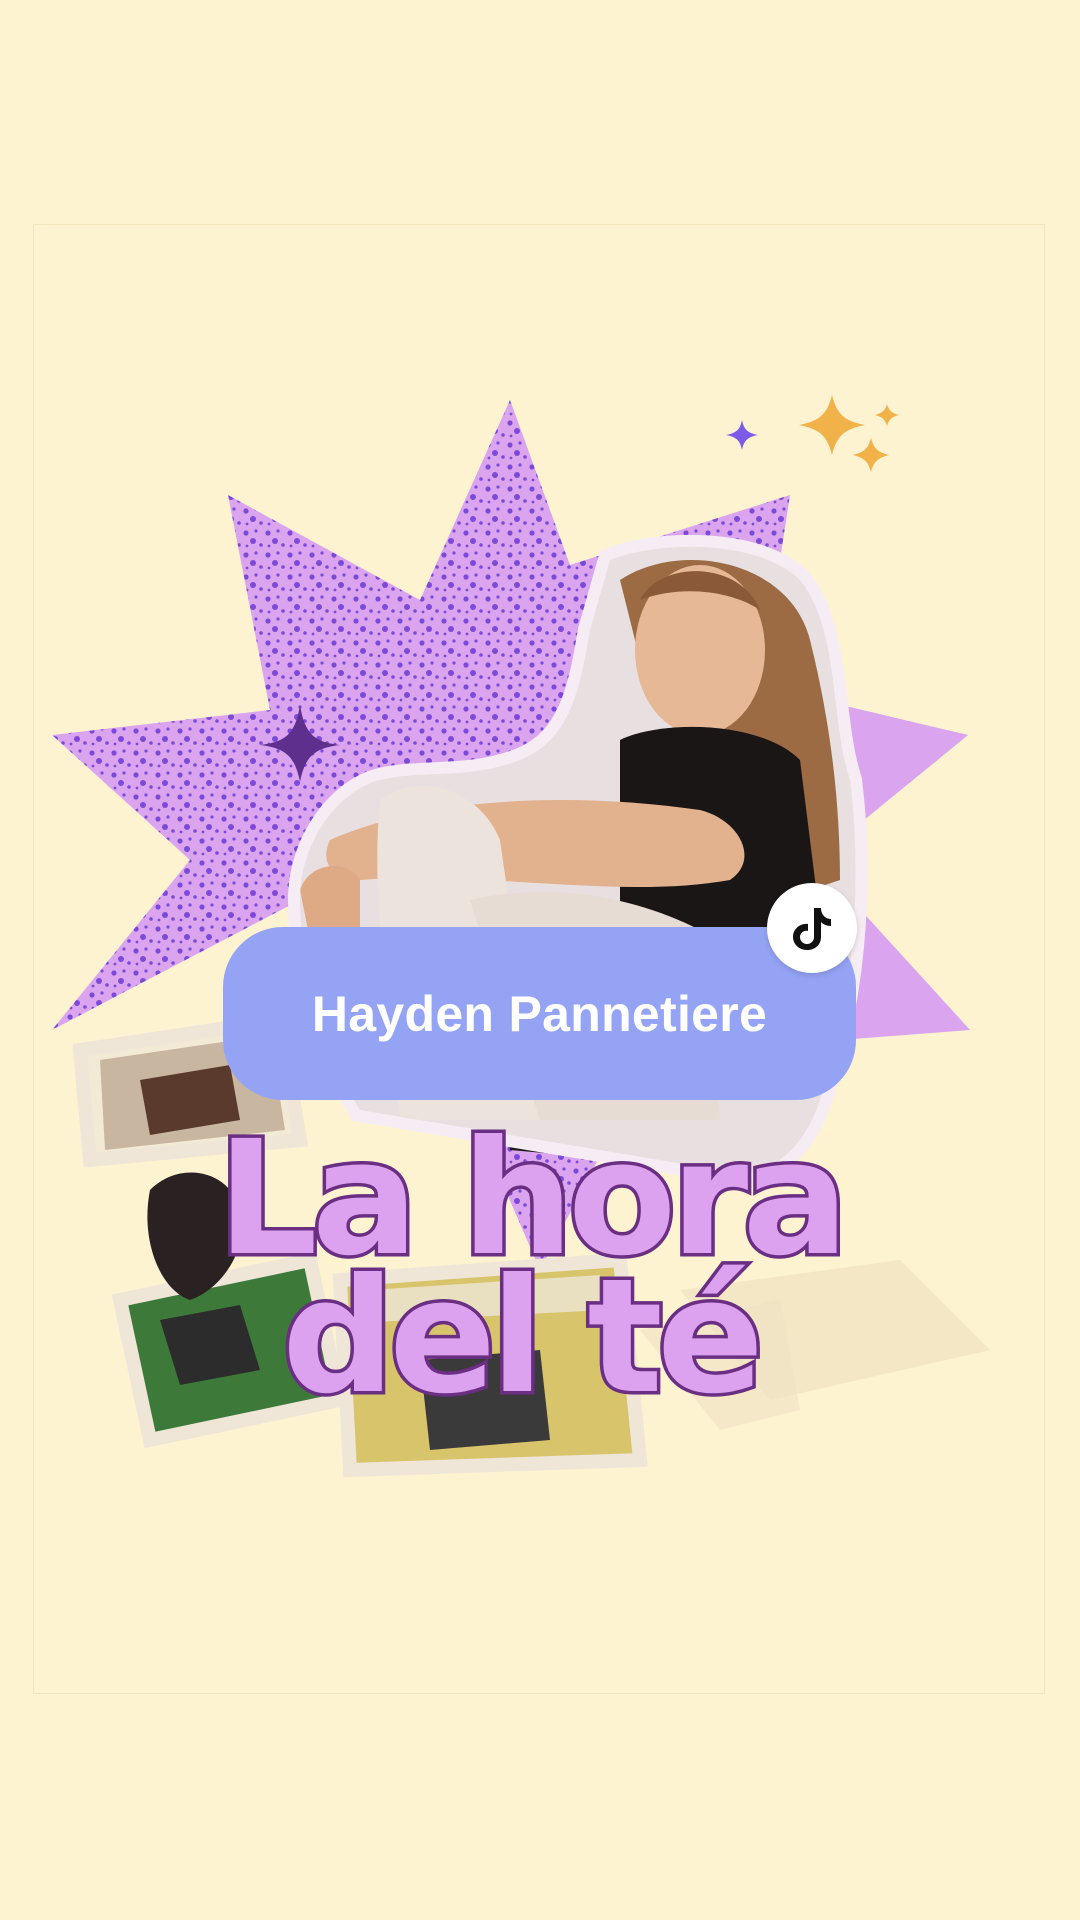 This screenshot has width=1080, height=1920. I want to click on title-line-2: del té, so click(522, 1337).